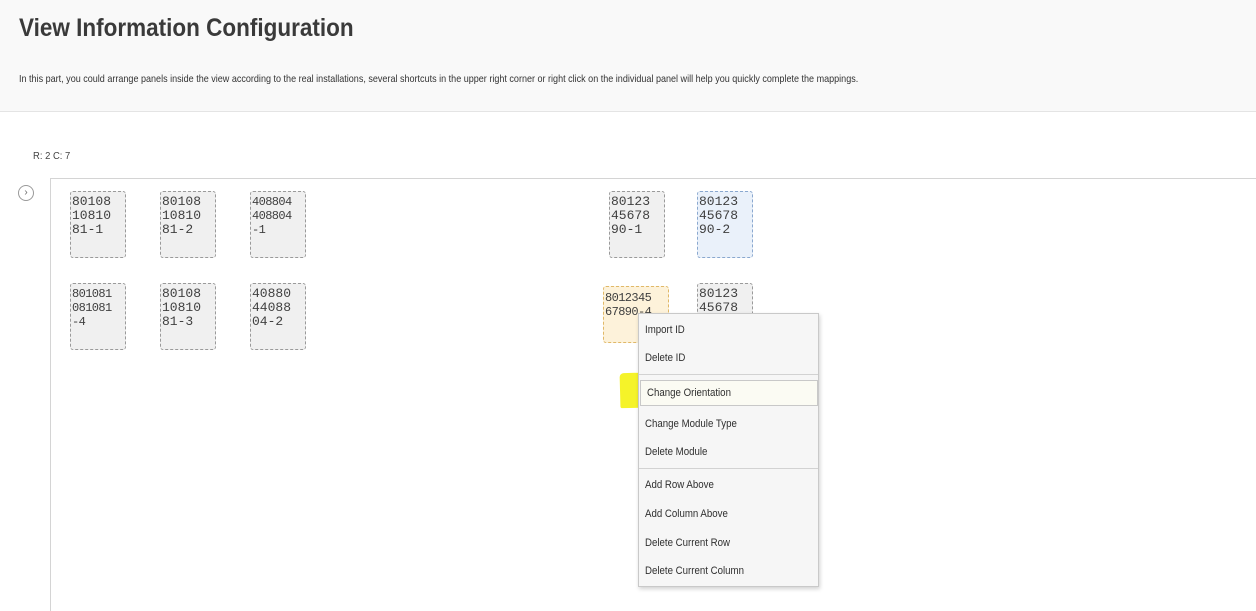 Image resolution: width=1256 pixels, height=611 pixels. Describe the element at coordinates (728, 330) in the screenshot. I see `menu-item-import-id: Import ID` at that location.